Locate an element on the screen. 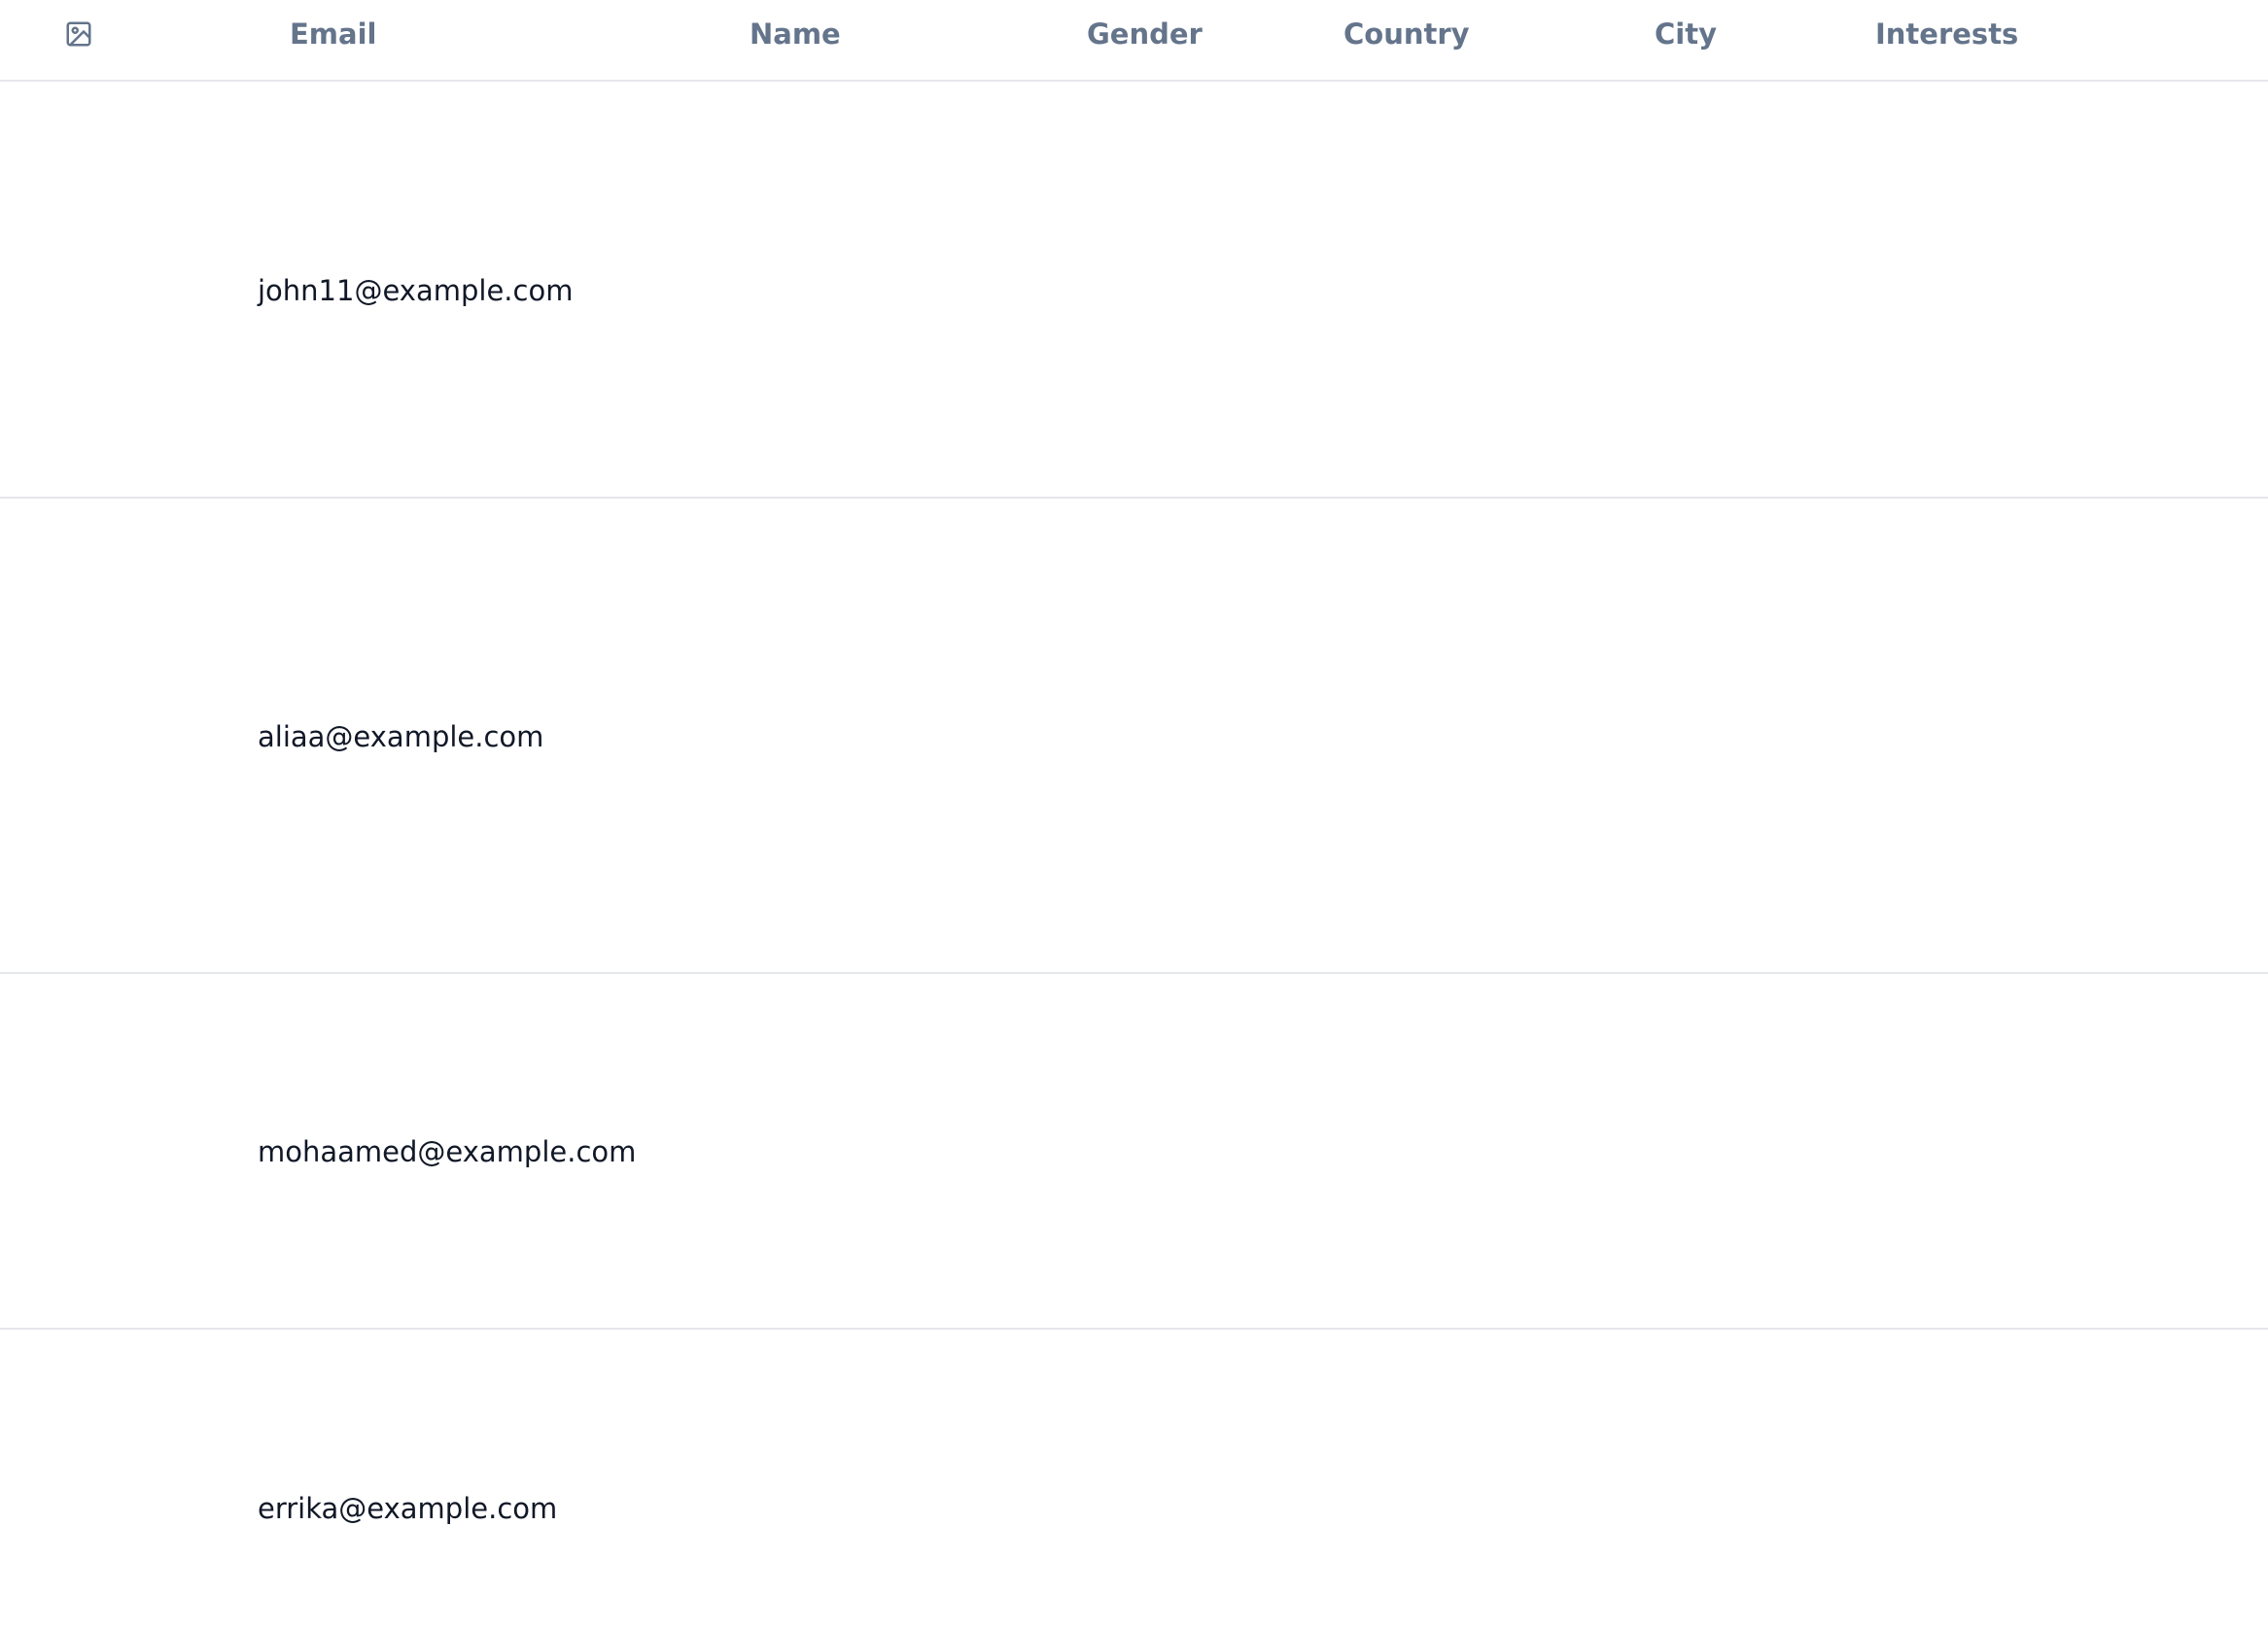 This screenshot has width=2268, height=1630. table-header: Email Name Gender Country City Interests is located at coordinates (1134, 41).